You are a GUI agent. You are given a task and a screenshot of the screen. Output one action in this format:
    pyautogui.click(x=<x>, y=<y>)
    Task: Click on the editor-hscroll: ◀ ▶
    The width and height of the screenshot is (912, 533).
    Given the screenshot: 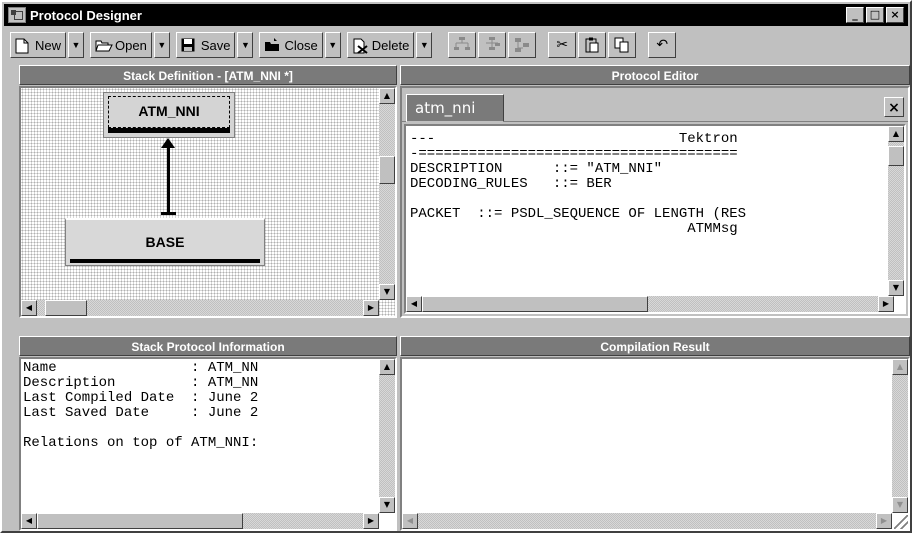 What is the action you would take?
    pyautogui.click(x=650, y=304)
    